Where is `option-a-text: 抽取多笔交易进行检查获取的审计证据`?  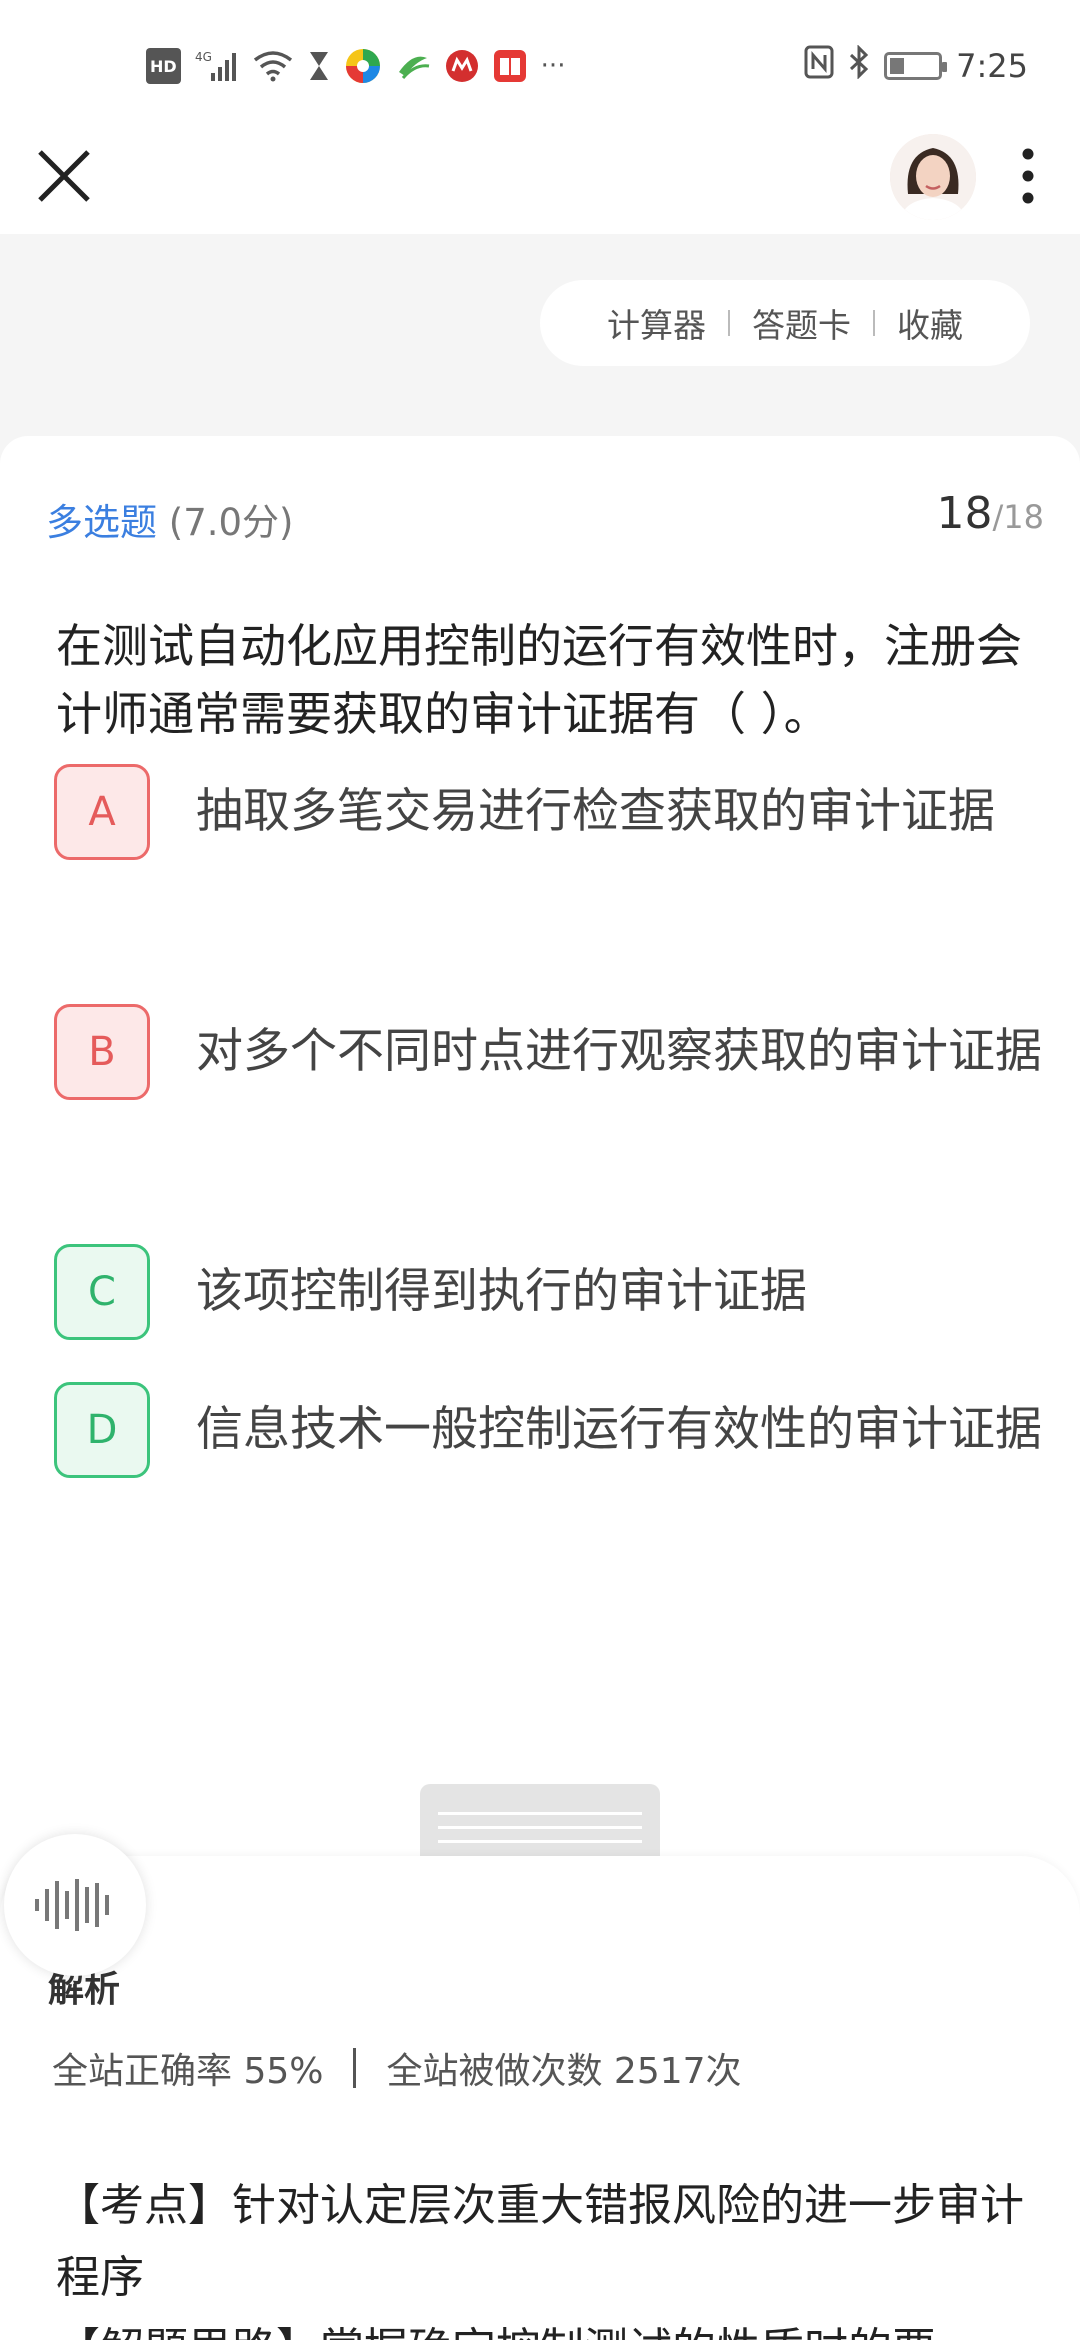
option-a-text: 抽取多笔交易进行检查获取的审计证据 is located at coordinates (636, 812).